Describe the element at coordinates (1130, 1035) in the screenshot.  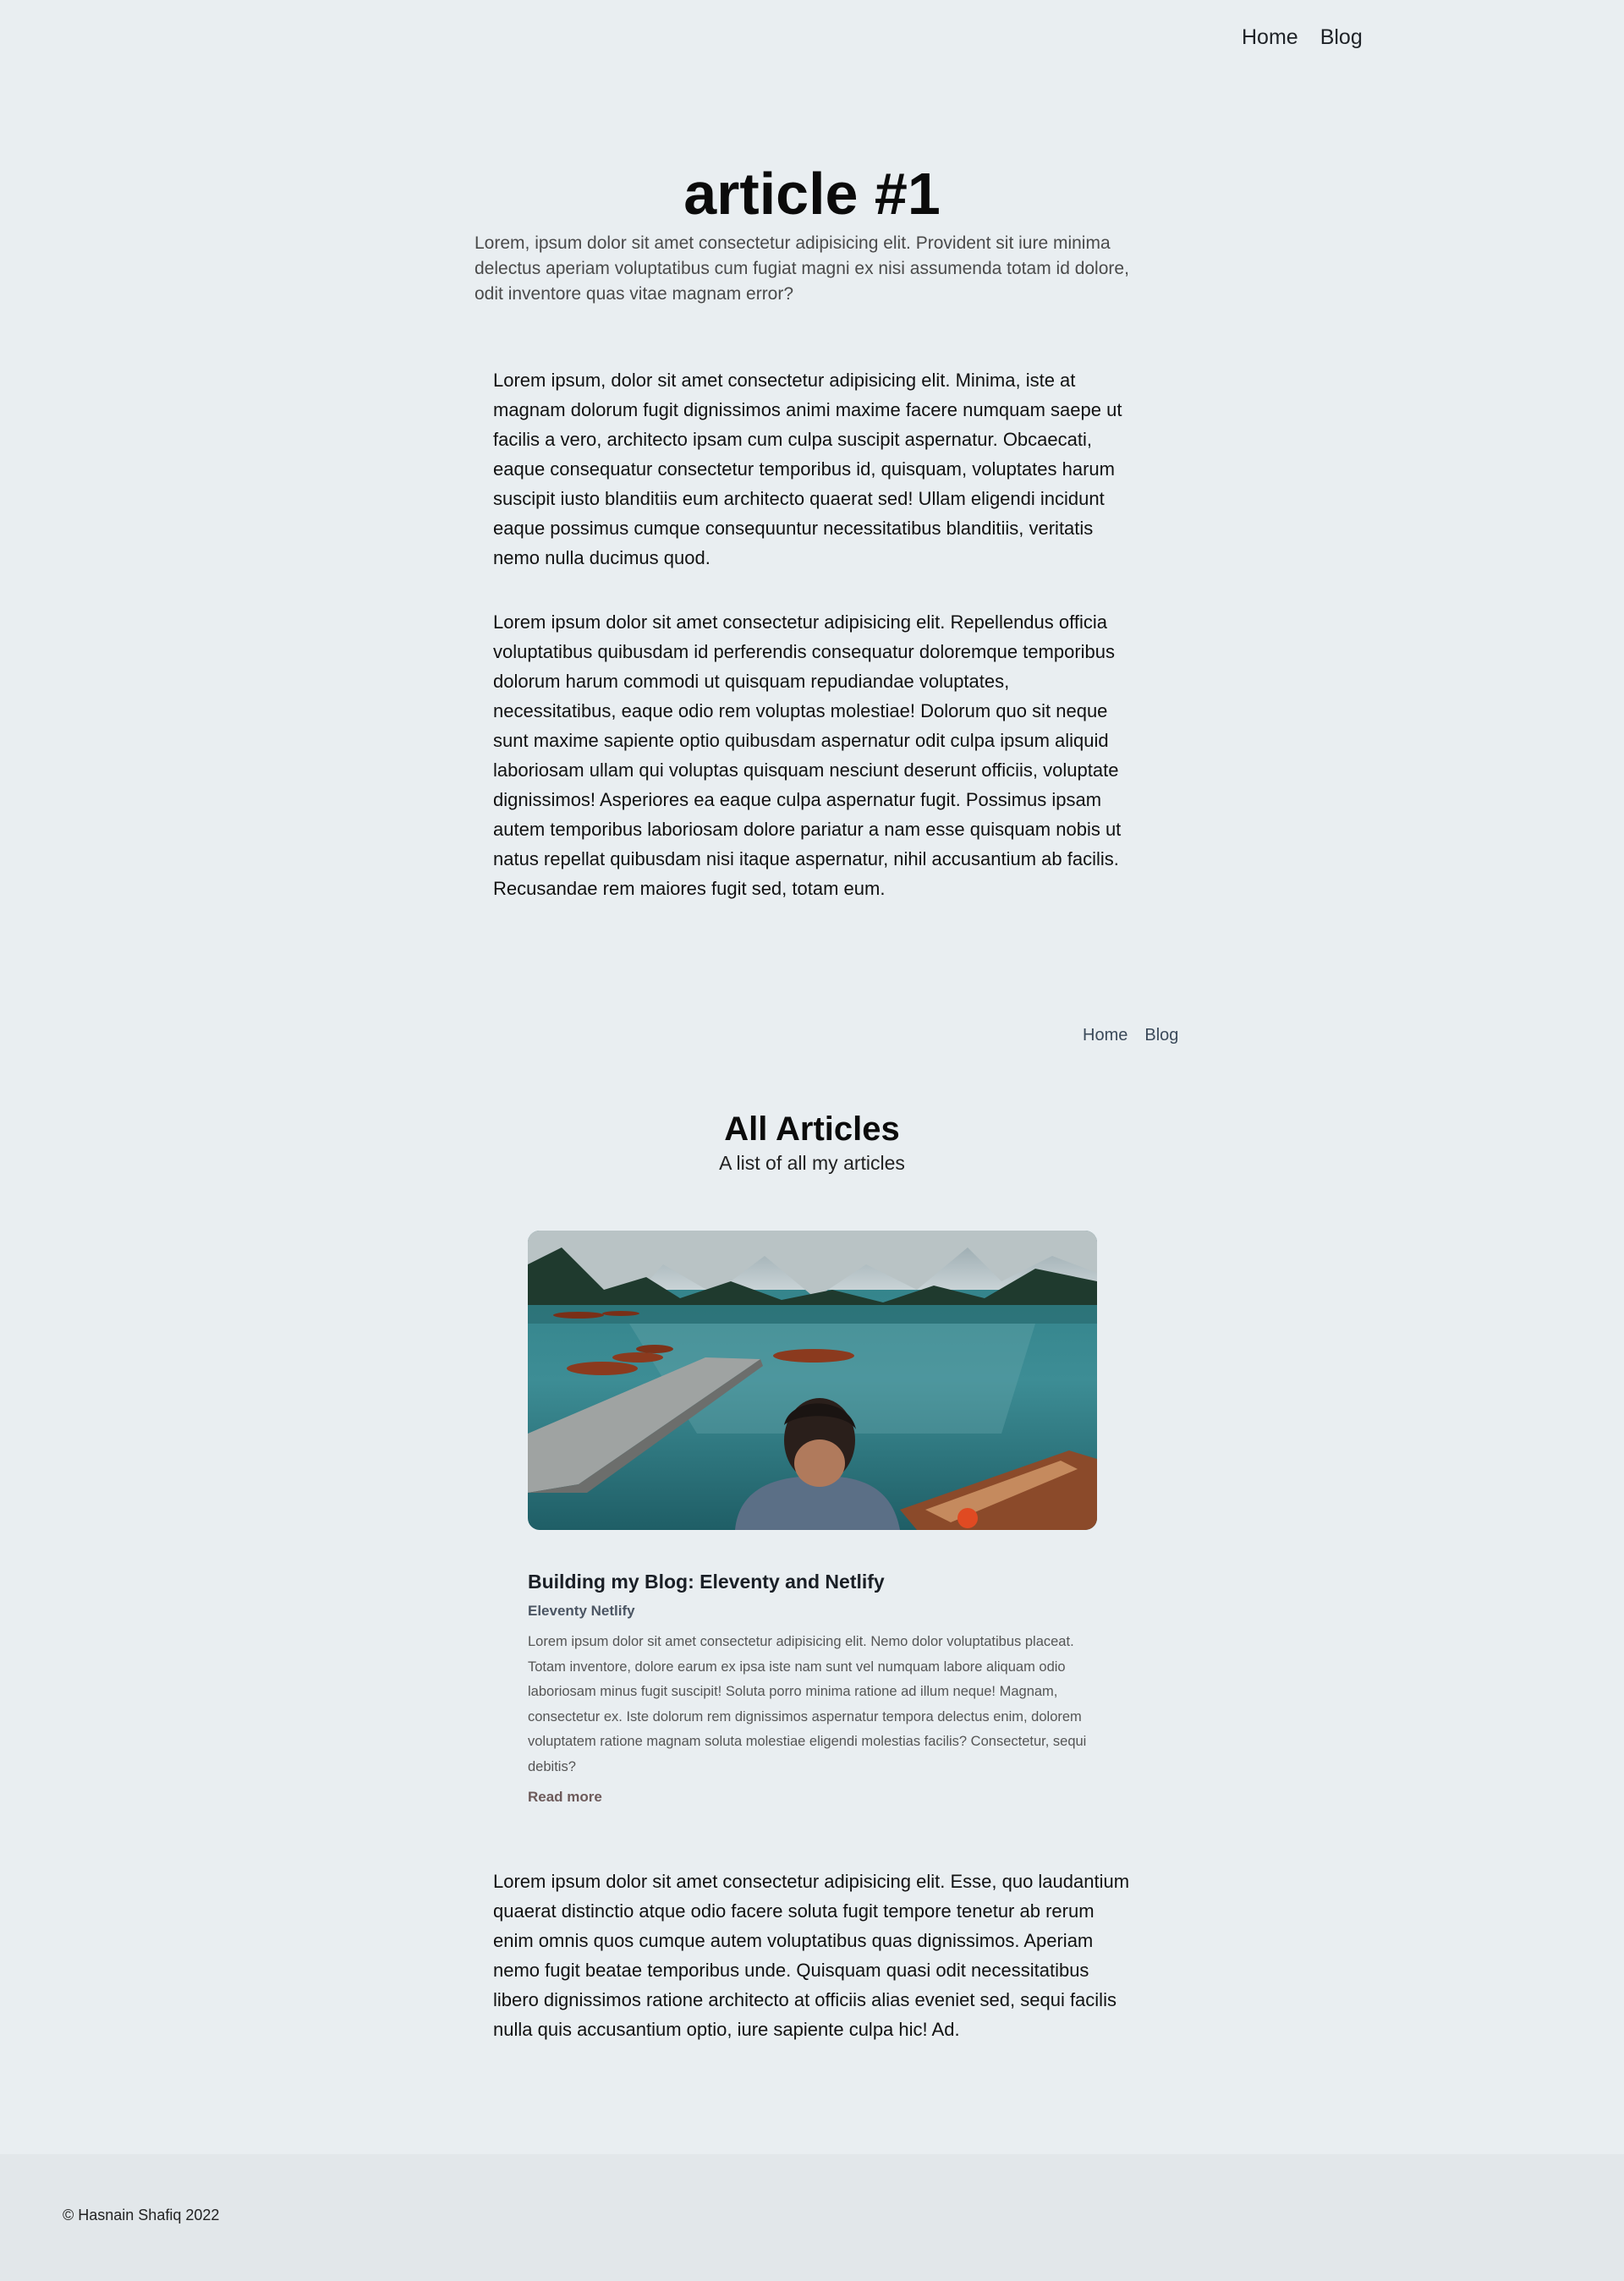
I see `inner-nav: Home Blog` at that location.